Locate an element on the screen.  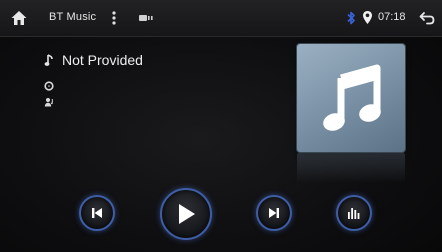
back-button is located at coordinates (427, 18).